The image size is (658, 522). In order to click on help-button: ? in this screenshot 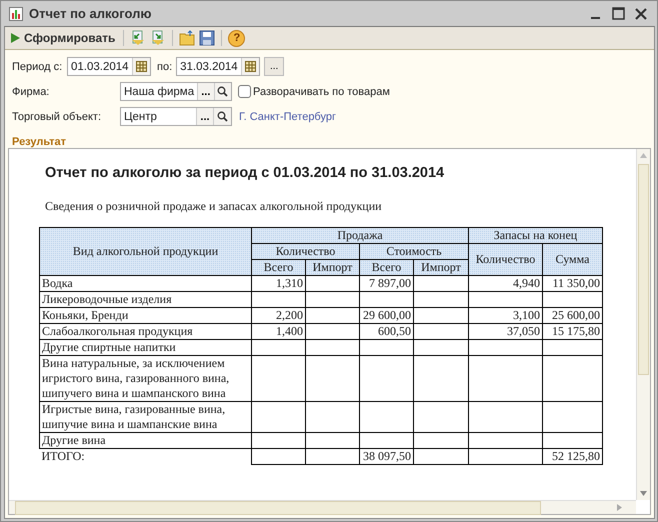, I will do `click(237, 38)`.